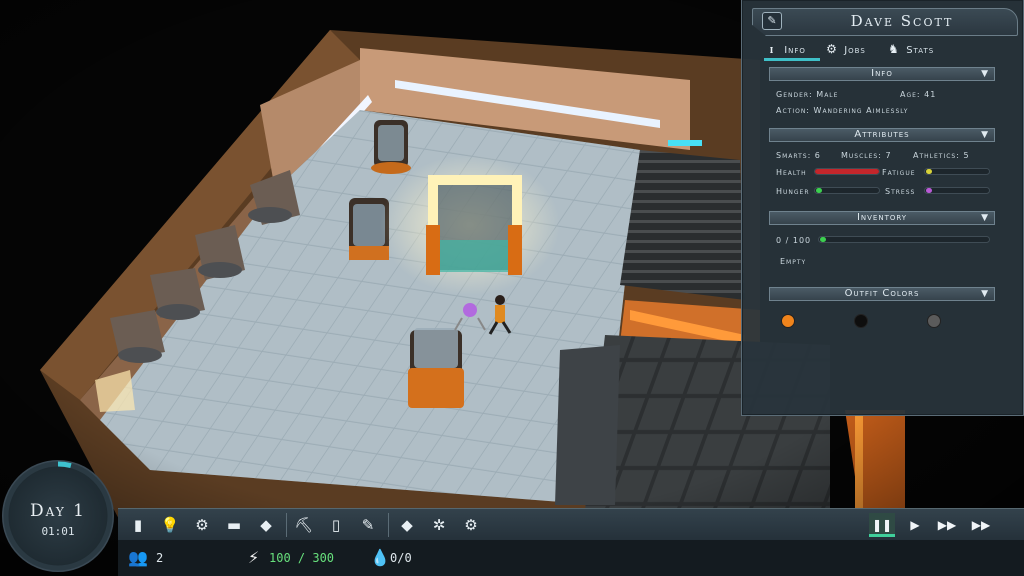 This screenshot has height=576, width=1024. Describe the element at coordinates (791, 172) in the screenshot. I see `health-label: Health` at that location.